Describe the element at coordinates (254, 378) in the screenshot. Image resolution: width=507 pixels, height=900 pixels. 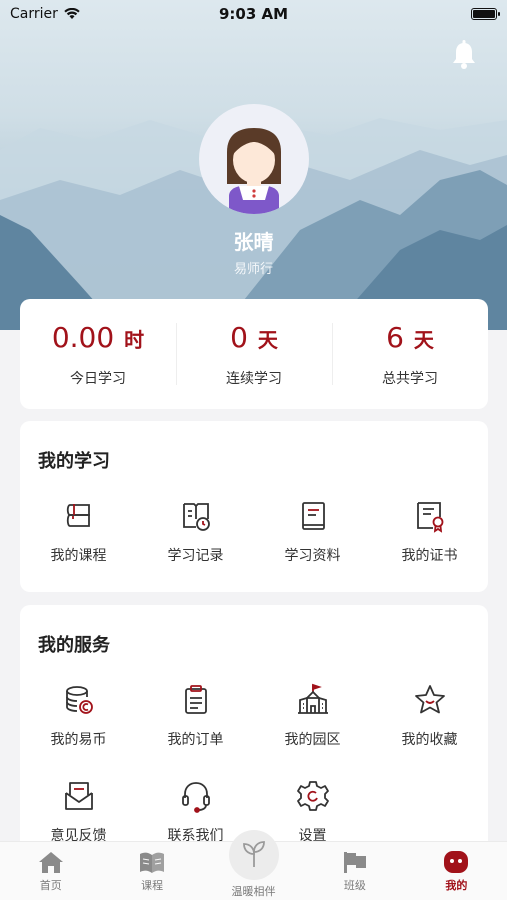
I see `stat-label: 连续学习` at that location.